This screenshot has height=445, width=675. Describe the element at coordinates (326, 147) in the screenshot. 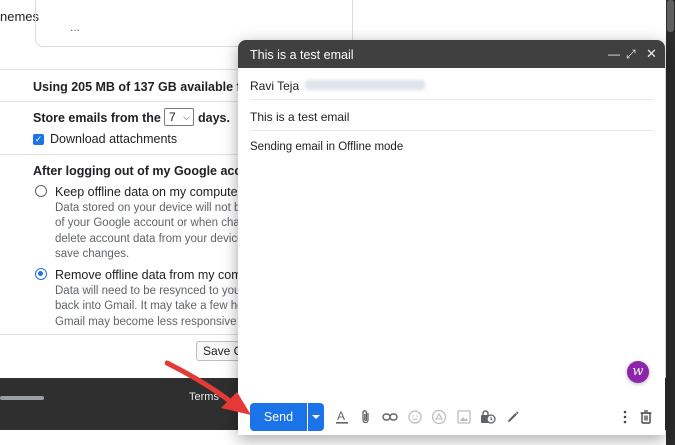

I see `message-body: Sending email in Offline mode` at that location.